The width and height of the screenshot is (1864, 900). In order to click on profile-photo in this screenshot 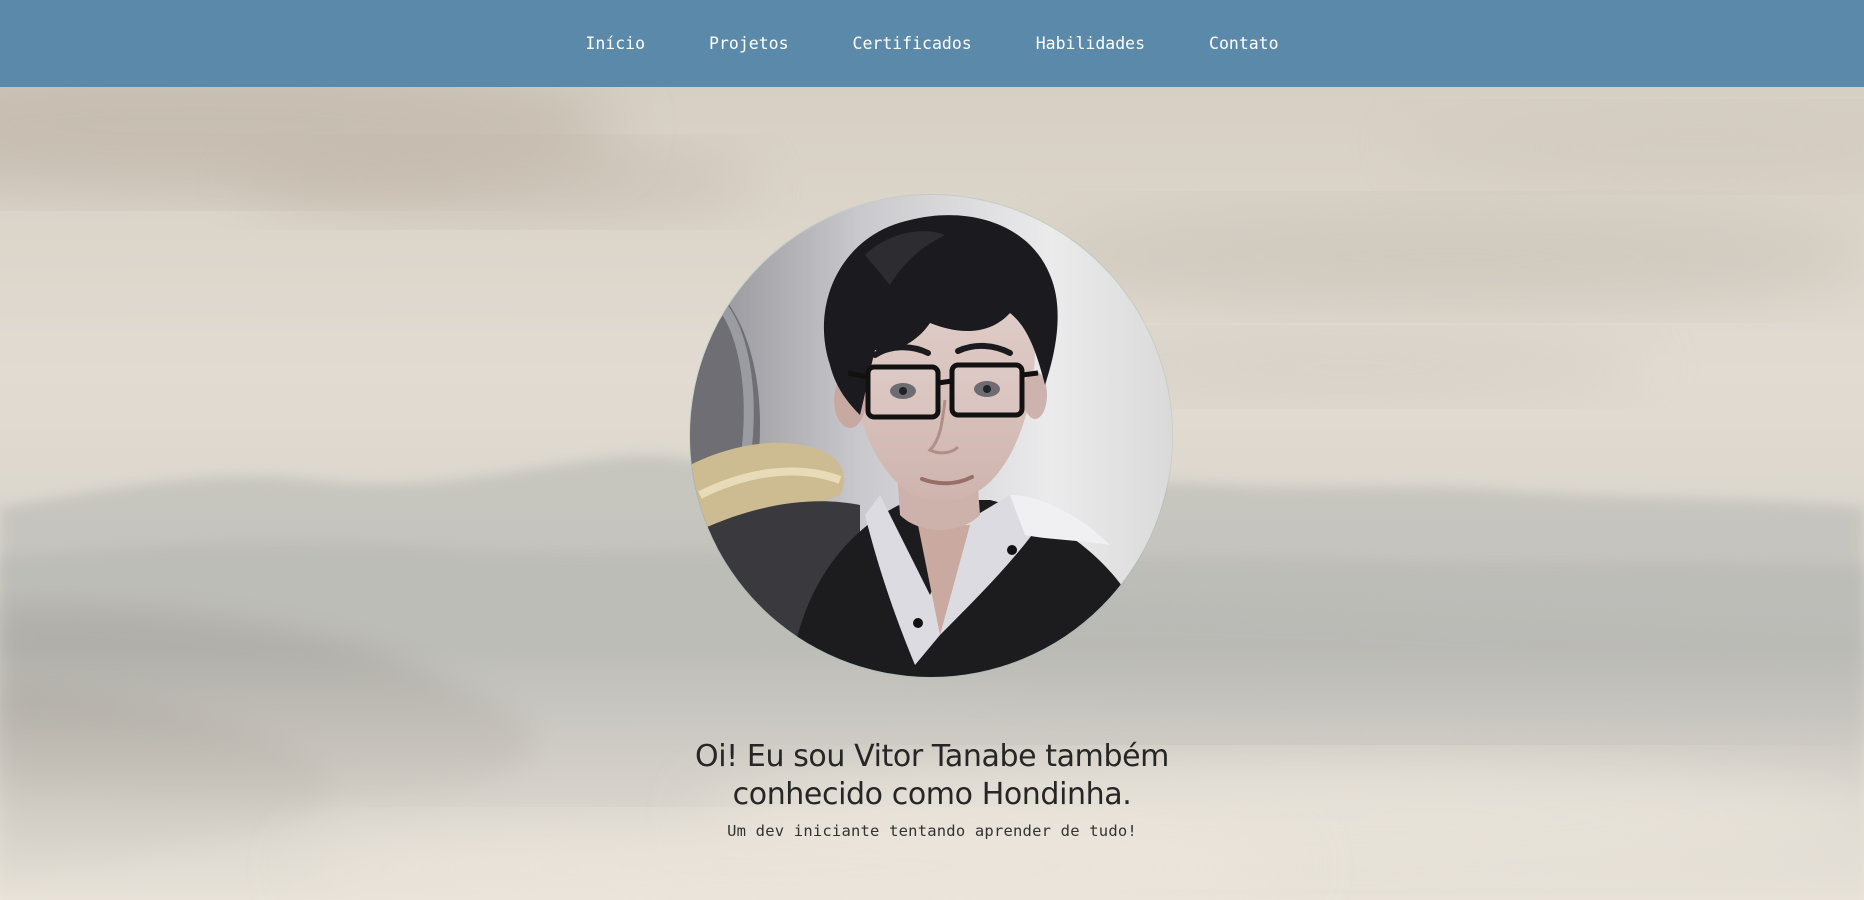, I will do `click(931, 436)`.